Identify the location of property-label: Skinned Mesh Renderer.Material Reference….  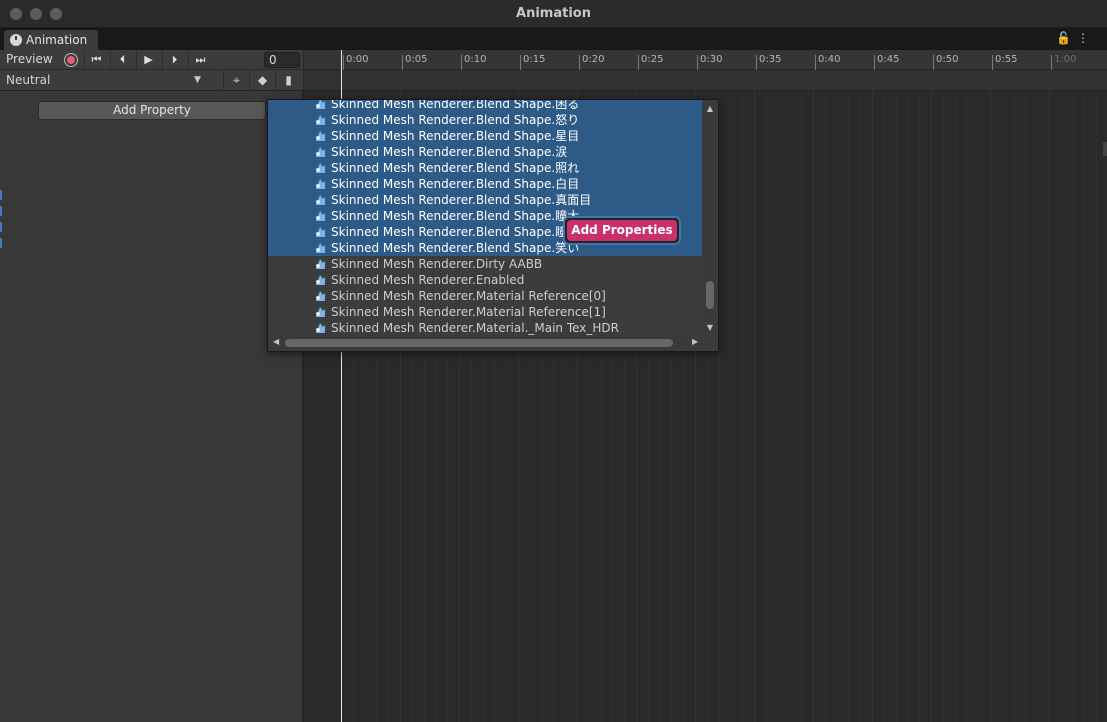
(468, 312).